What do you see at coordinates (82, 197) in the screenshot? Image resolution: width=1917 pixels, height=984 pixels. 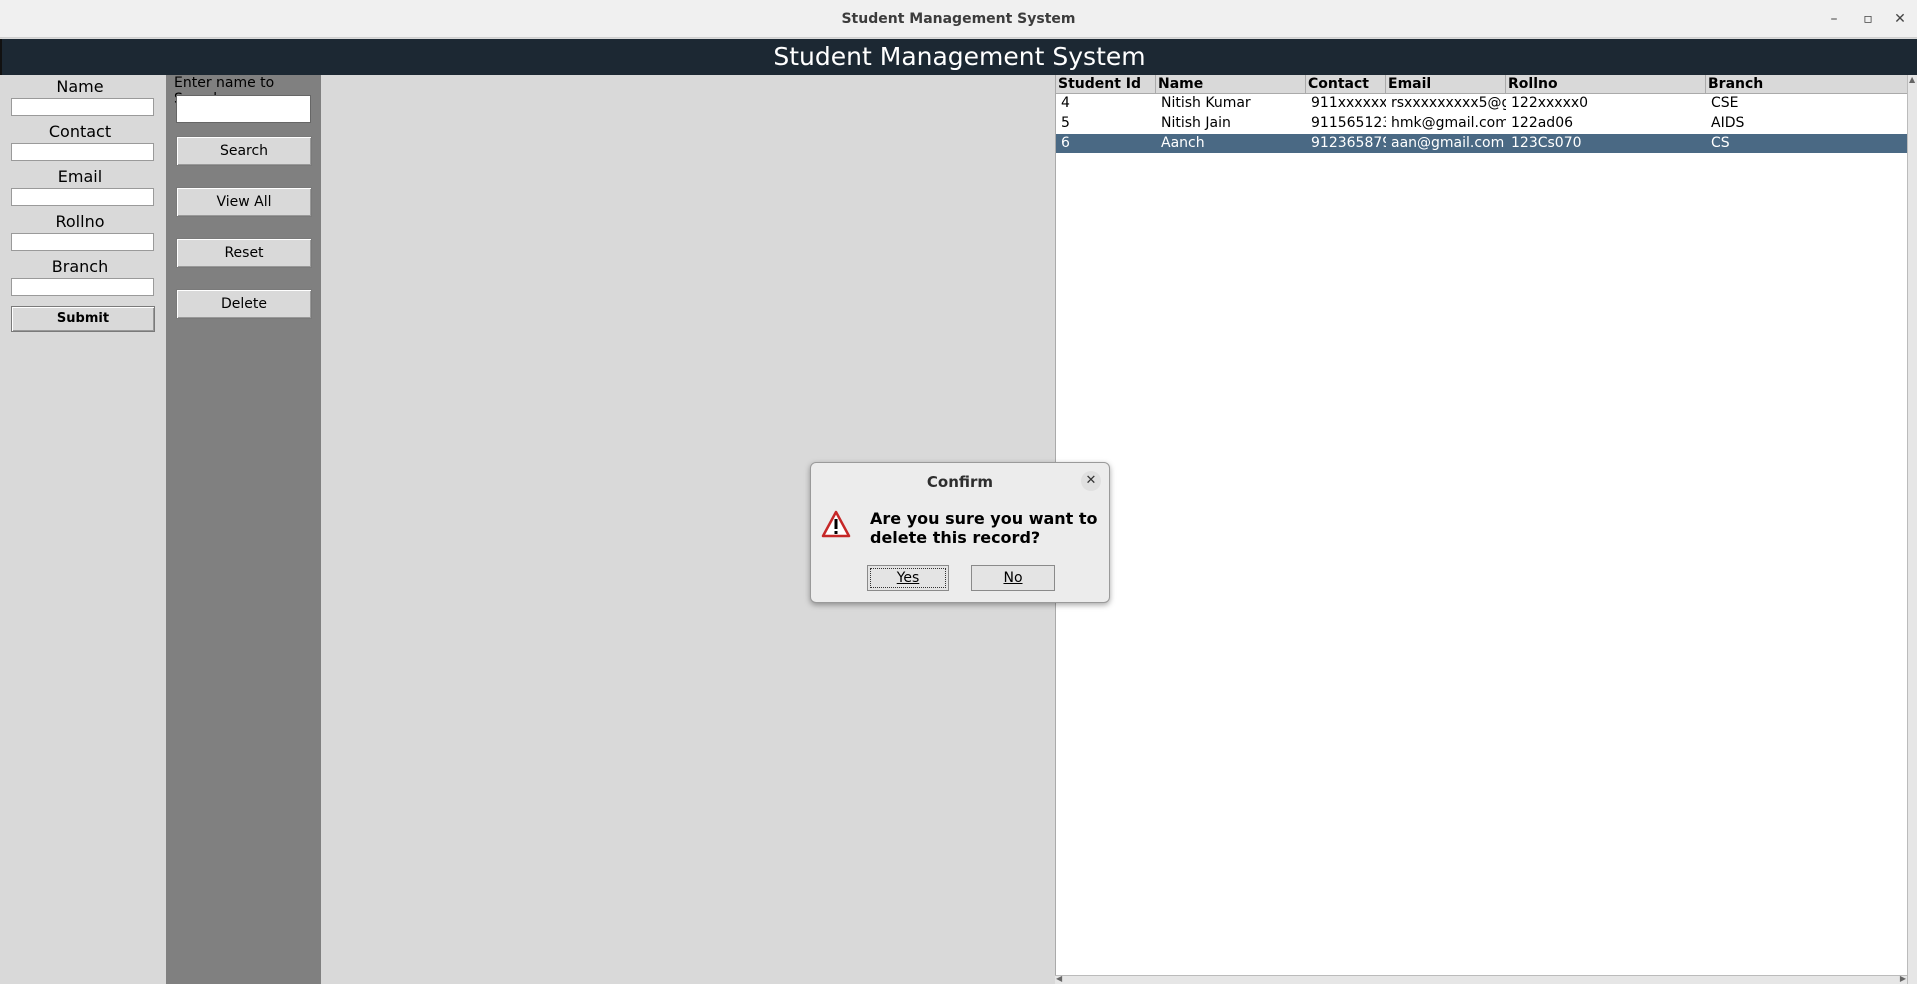 I see `email-field` at bounding box center [82, 197].